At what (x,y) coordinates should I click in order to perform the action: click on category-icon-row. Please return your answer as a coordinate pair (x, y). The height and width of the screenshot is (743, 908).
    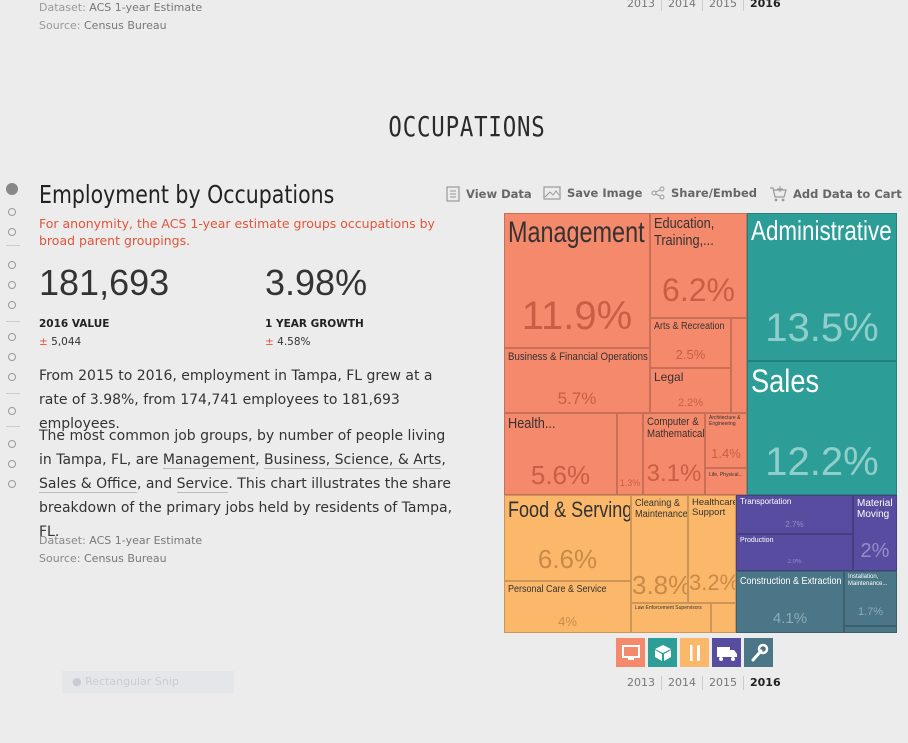
    Looking at the image, I should click on (694, 652).